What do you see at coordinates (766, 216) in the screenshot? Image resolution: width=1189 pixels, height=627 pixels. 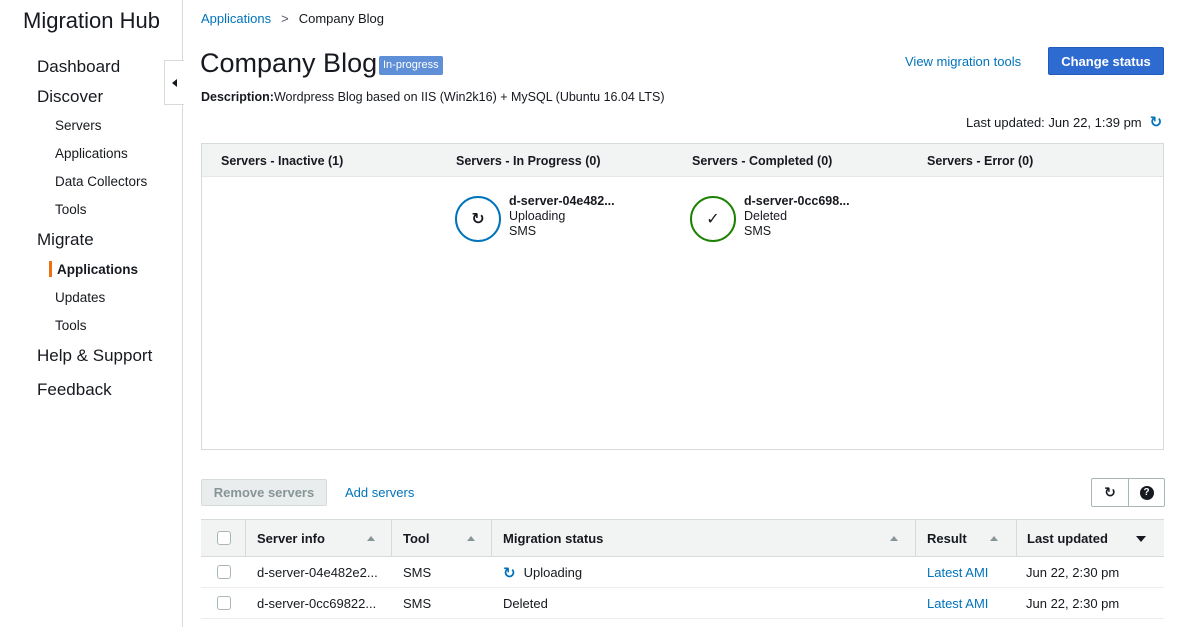 I see `server-card-status: Deleted` at bounding box center [766, 216].